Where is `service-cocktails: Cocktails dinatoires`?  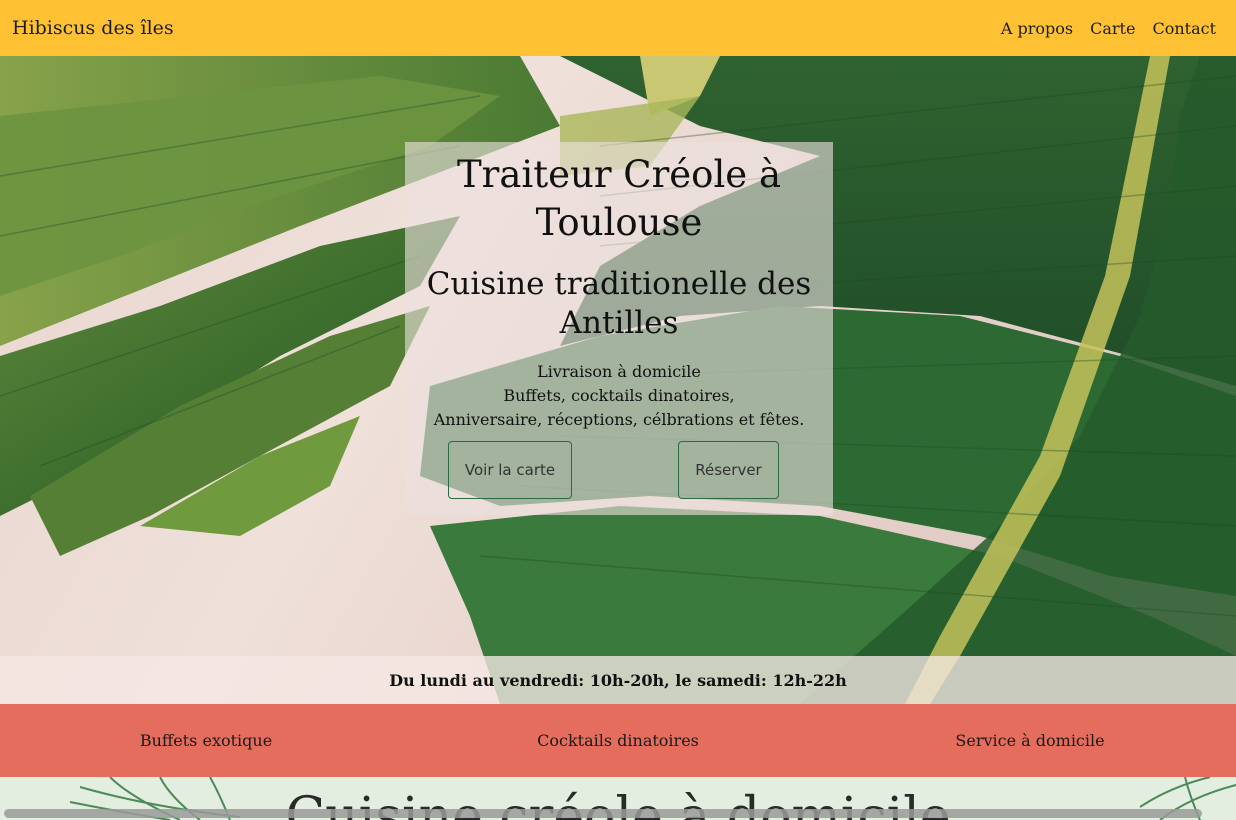 service-cocktails: Cocktails dinatoires is located at coordinates (618, 740).